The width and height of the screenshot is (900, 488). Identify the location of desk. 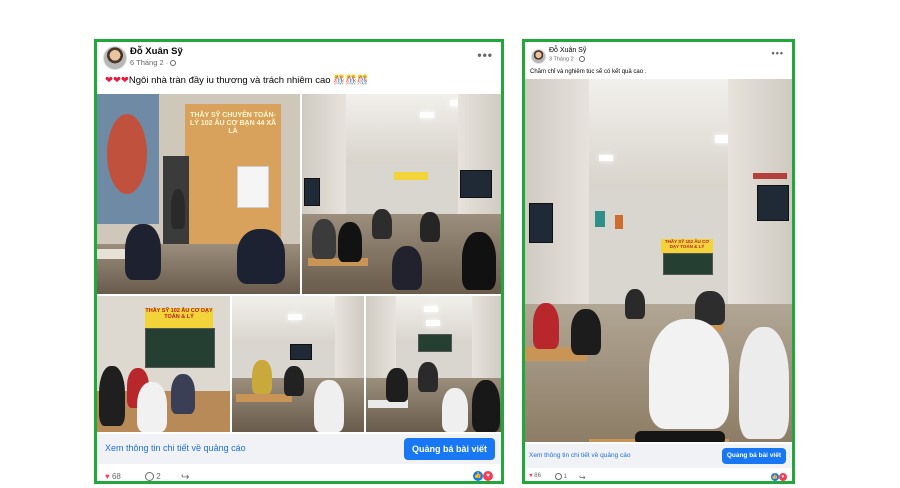
(264, 398).